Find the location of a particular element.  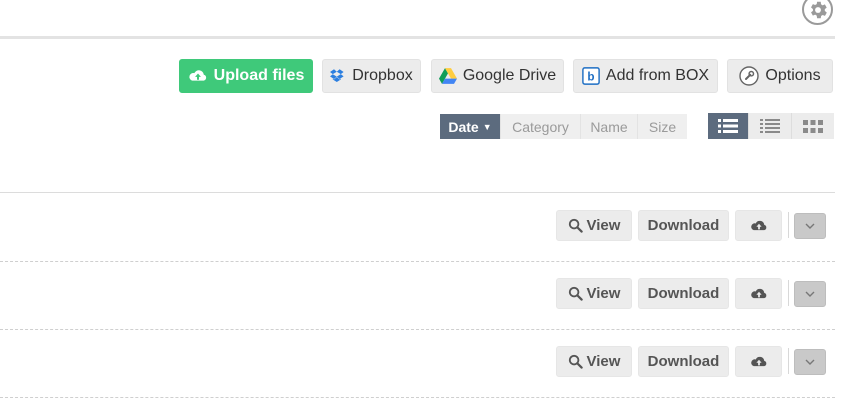

sort-size-label: Size is located at coordinates (662, 126).